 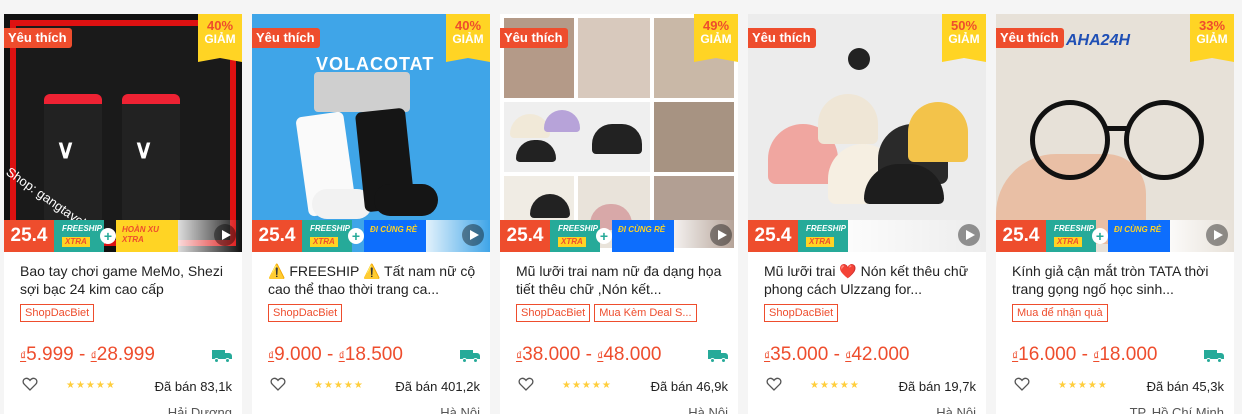 I want to click on sold-count: Đã bán 83,1k, so click(x=193, y=386).